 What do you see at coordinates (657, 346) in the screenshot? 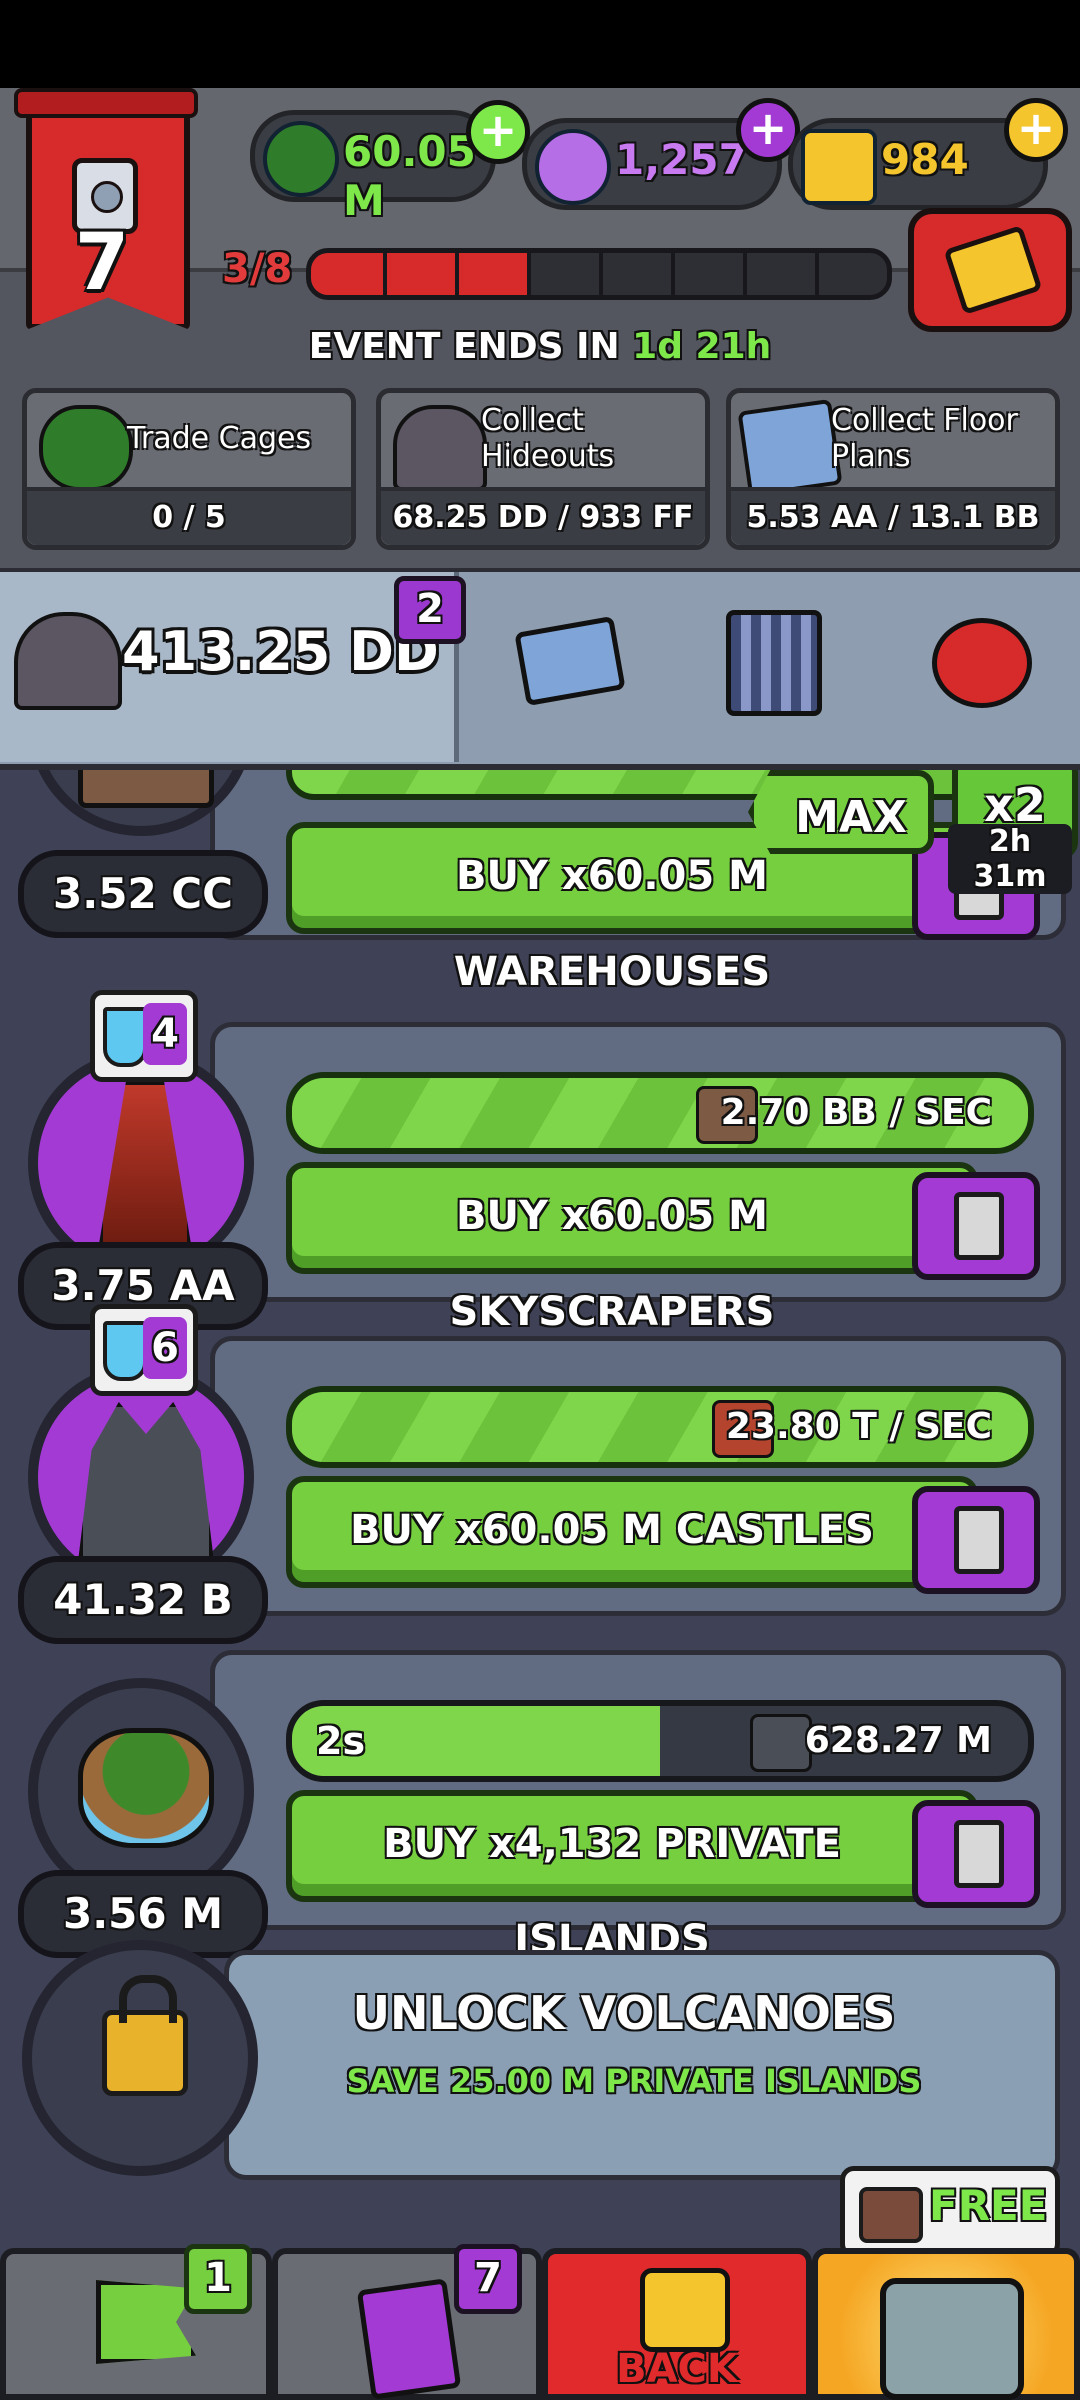
I see `event-countdown-days: 1d` at bounding box center [657, 346].